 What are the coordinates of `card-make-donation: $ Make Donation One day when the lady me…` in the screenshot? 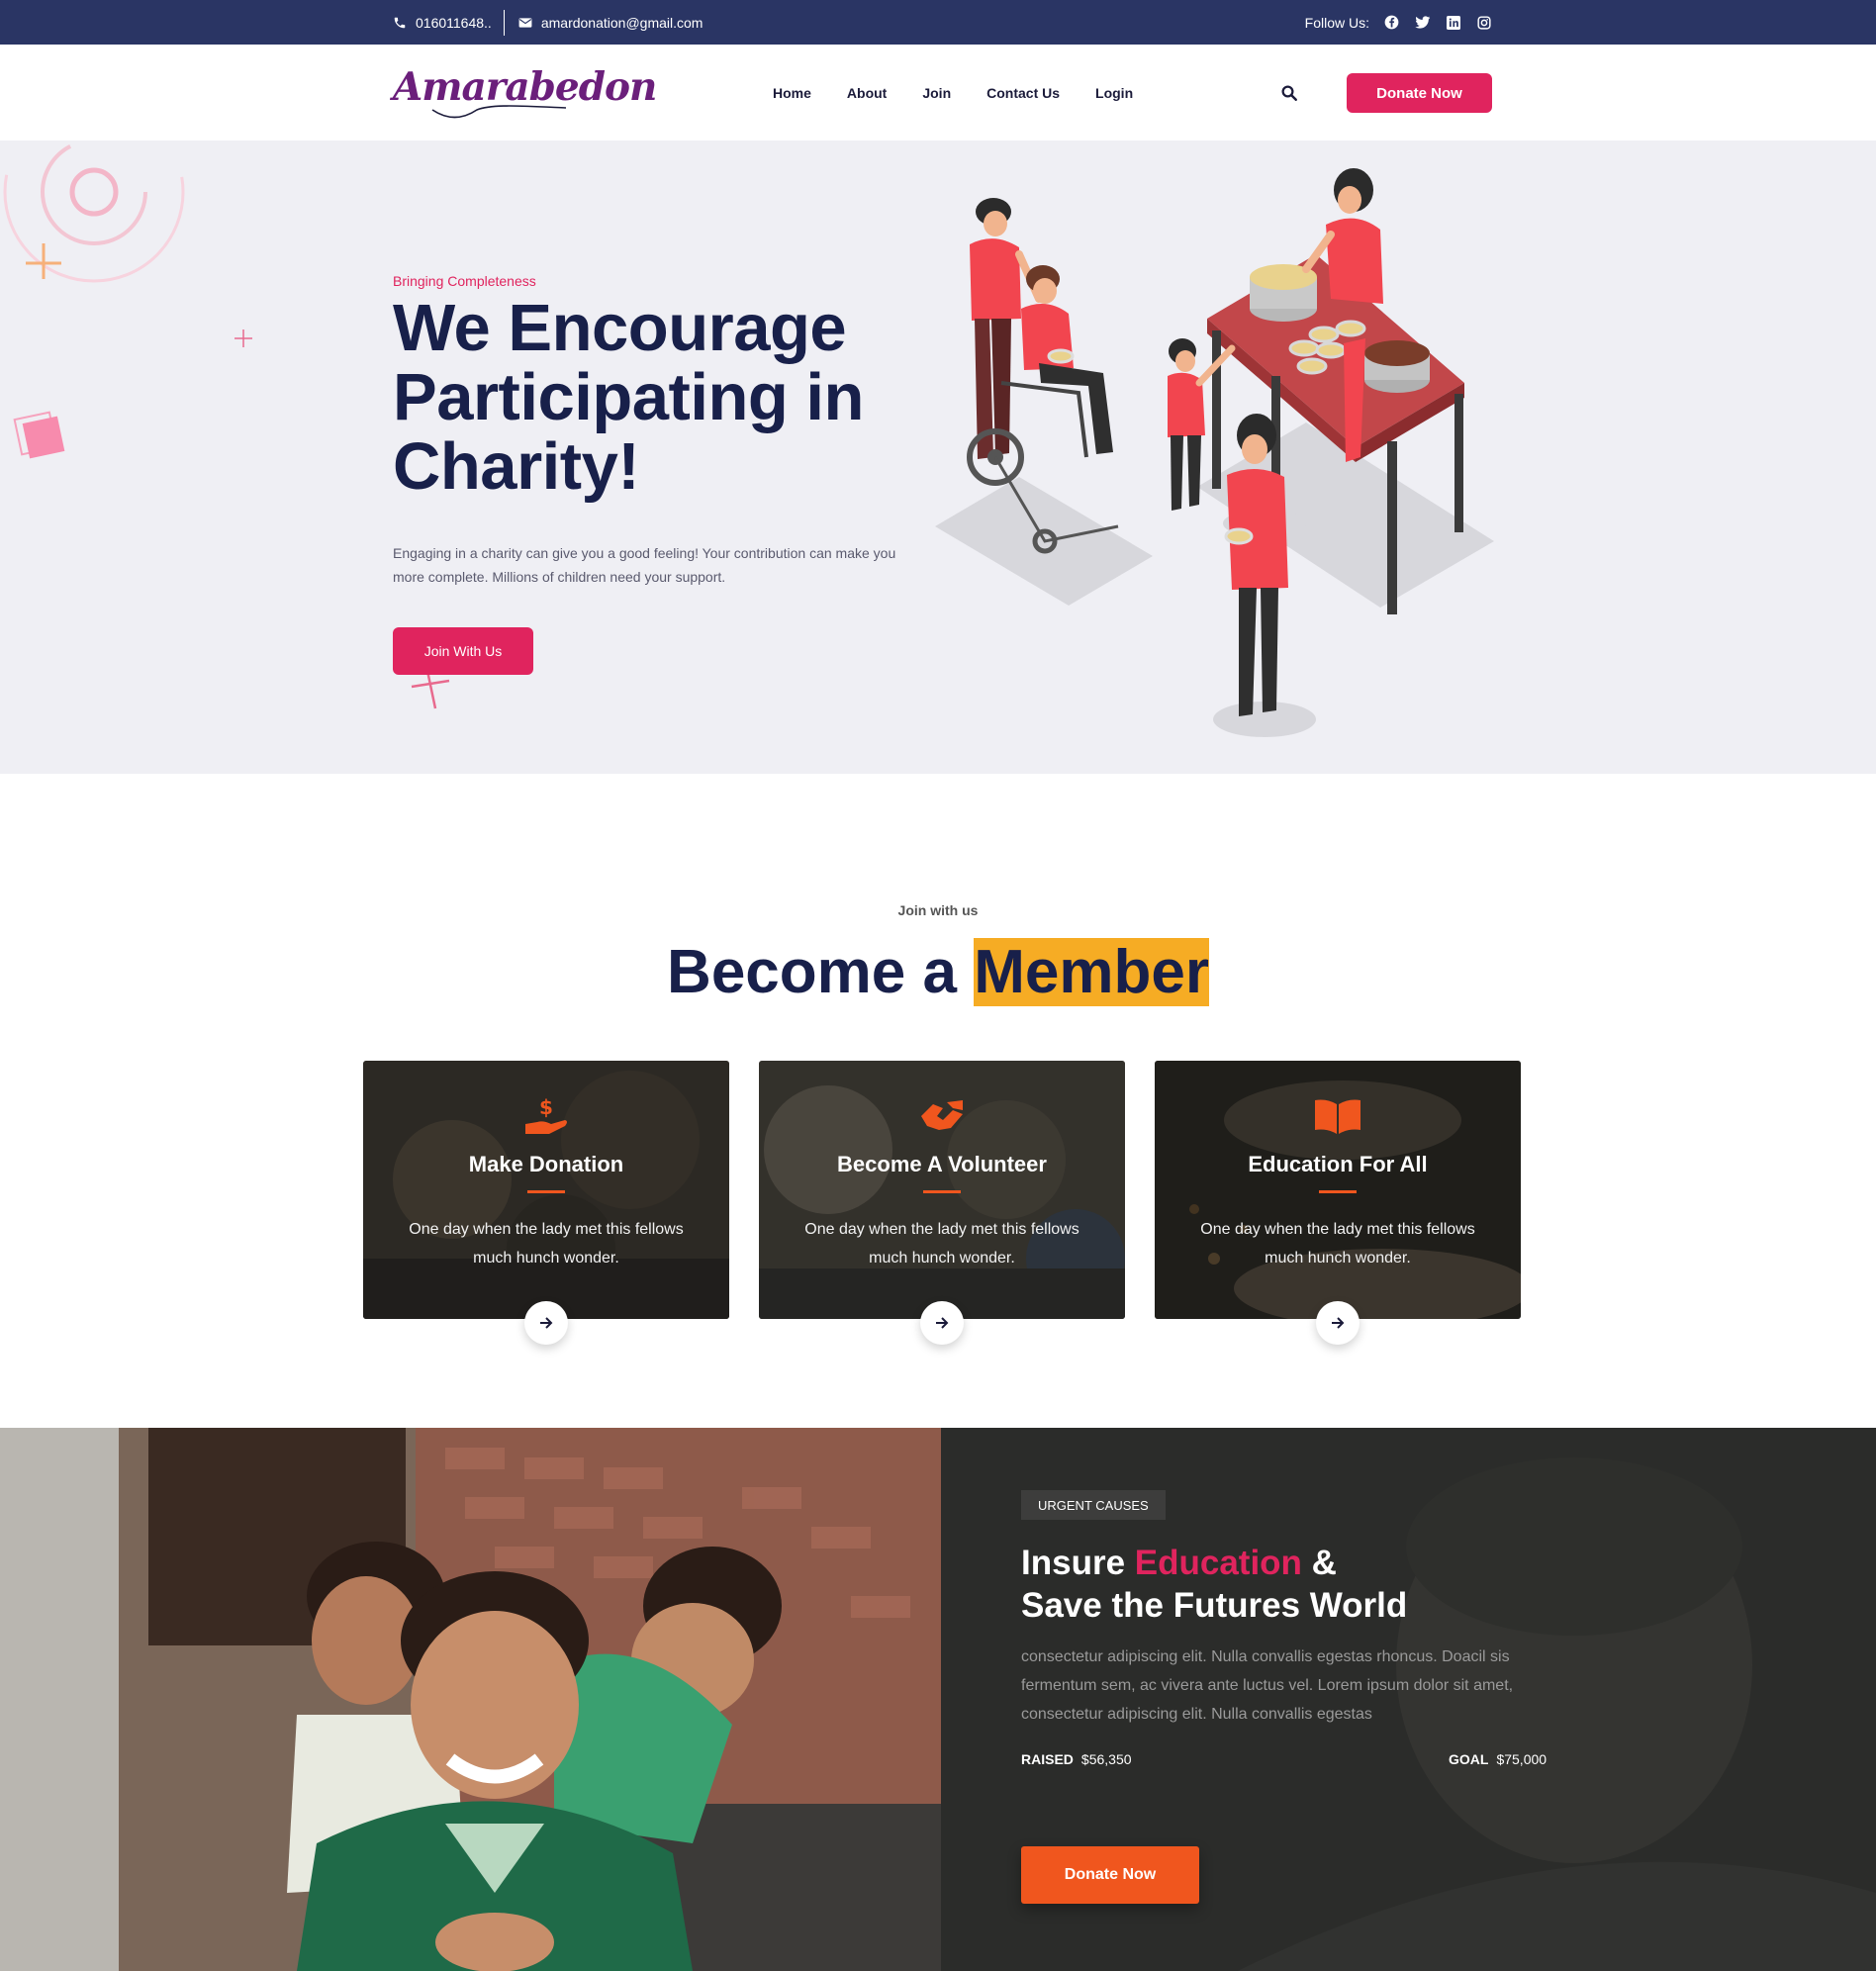 It's located at (546, 1190).